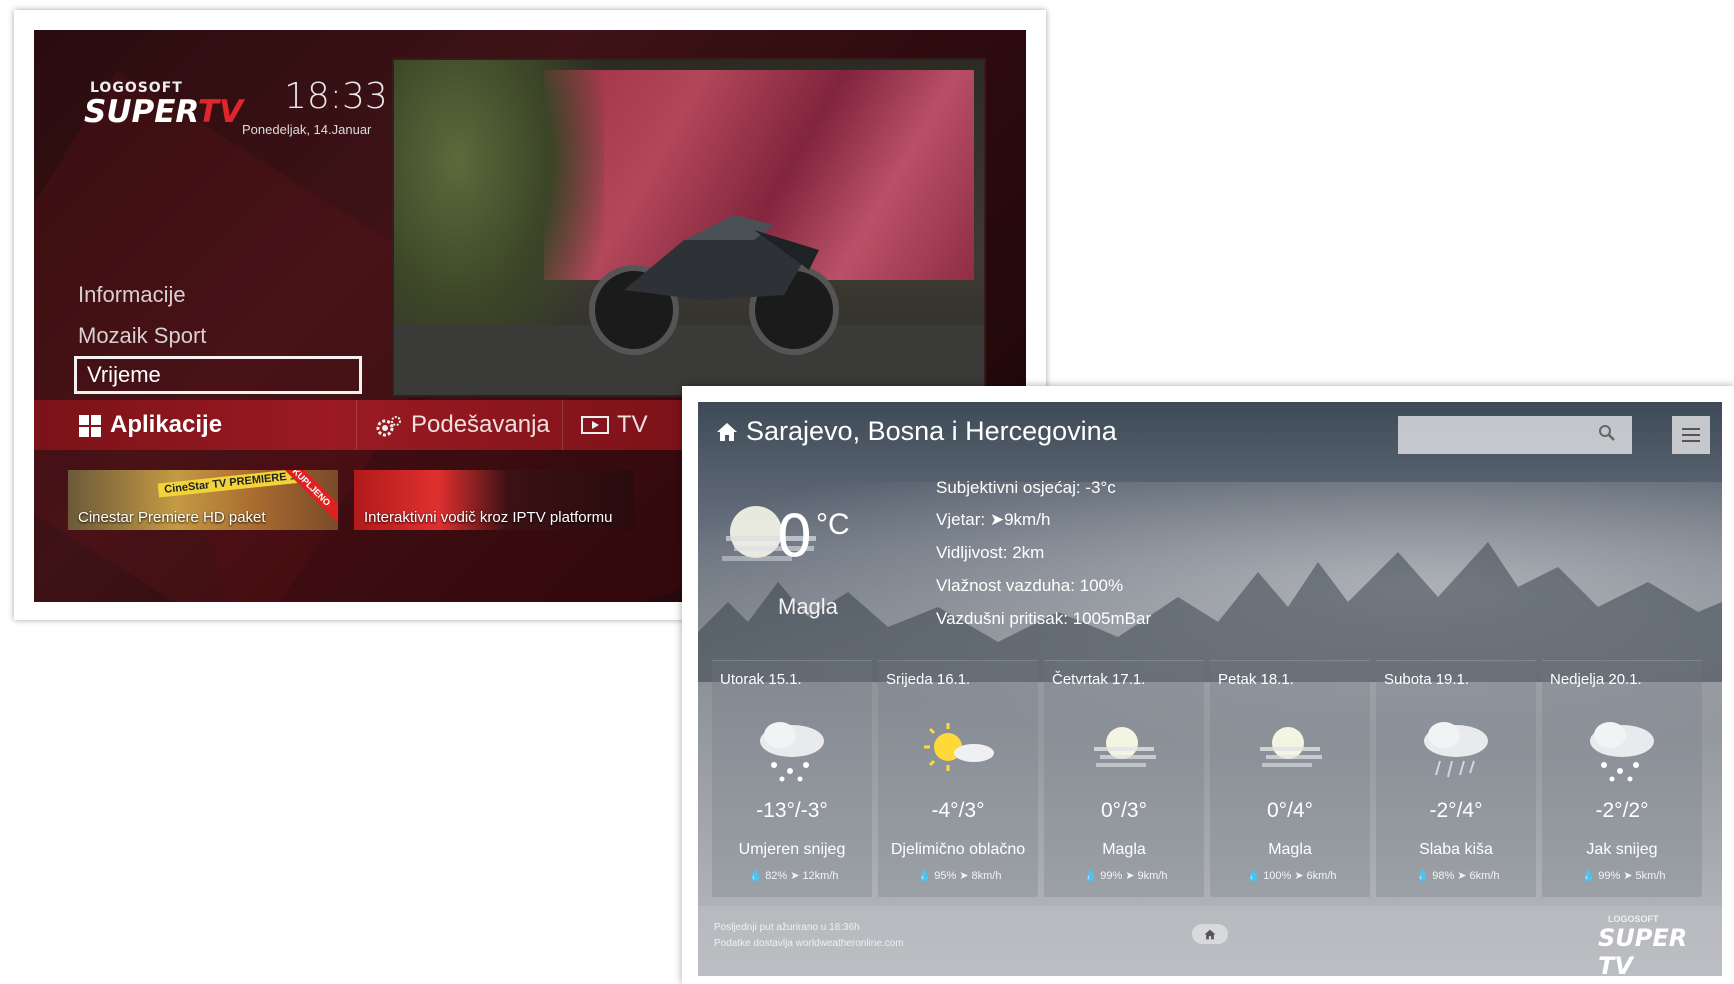 Image resolution: width=1734 pixels, height=984 pixels. What do you see at coordinates (792, 849) in the screenshot?
I see `forecast-condition: Umjeren snijeg` at bounding box center [792, 849].